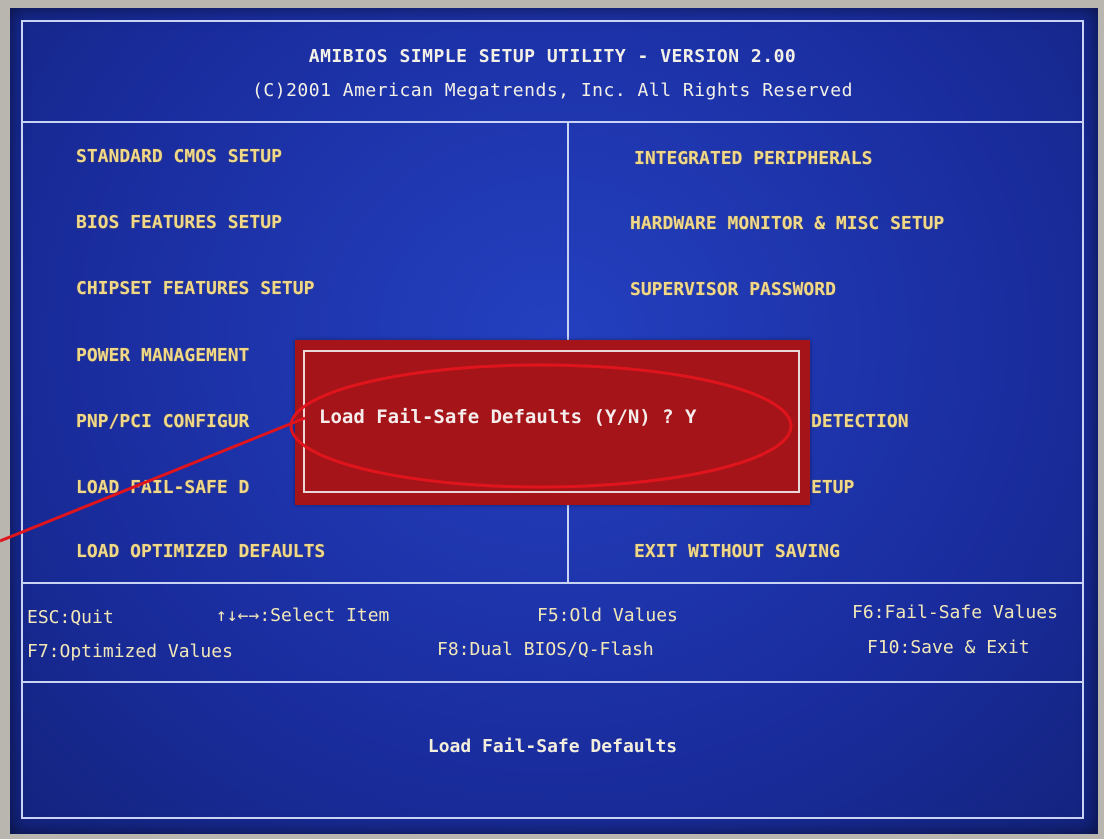 The image size is (1104, 839). I want to click on key-select-item: ↑↓←→:Select Item, so click(303, 615).